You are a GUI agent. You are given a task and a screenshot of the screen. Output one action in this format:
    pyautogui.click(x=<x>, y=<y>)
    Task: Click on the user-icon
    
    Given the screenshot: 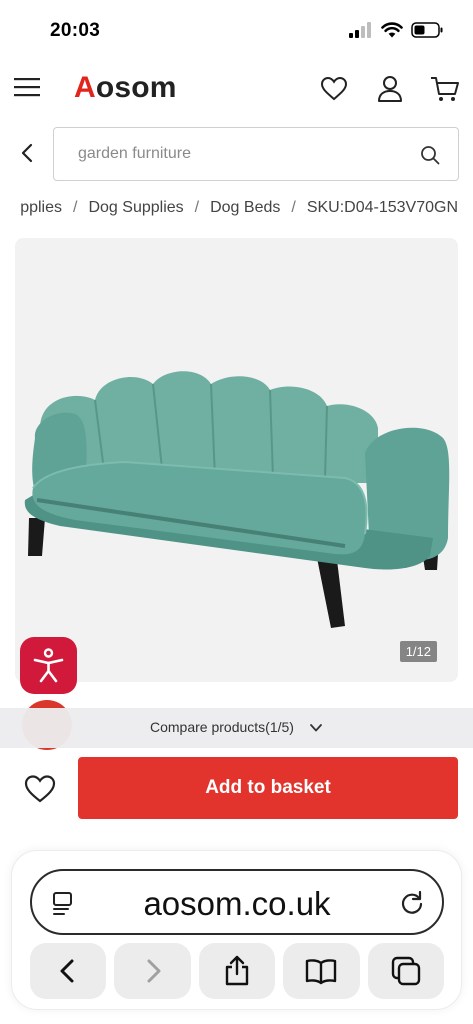 What is the action you would take?
    pyautogui.click(x=390, y=89)
    